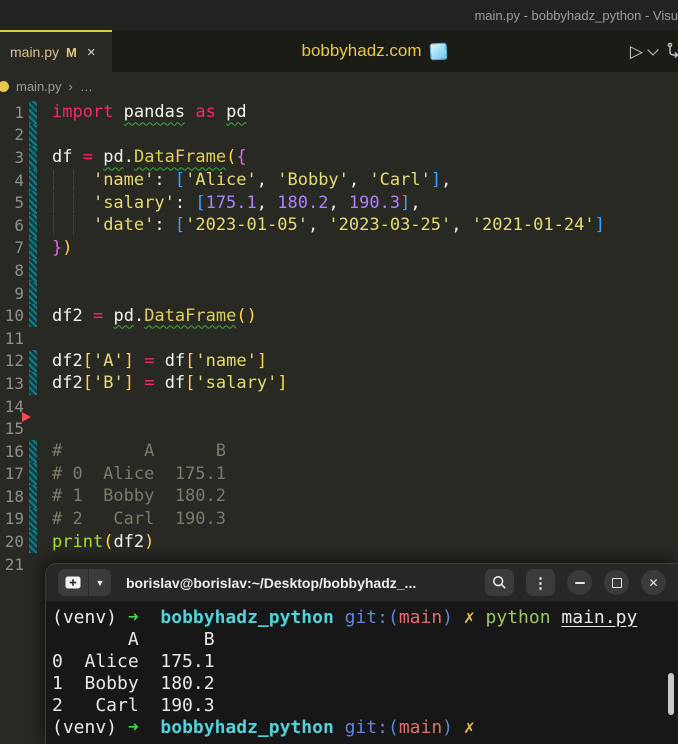 The height and width of the screenshot is (744, 678). Describe the element at coordinates (170, 383) in the screenshot. I see `code-text: df2['B'] = df['salary']` at that location.